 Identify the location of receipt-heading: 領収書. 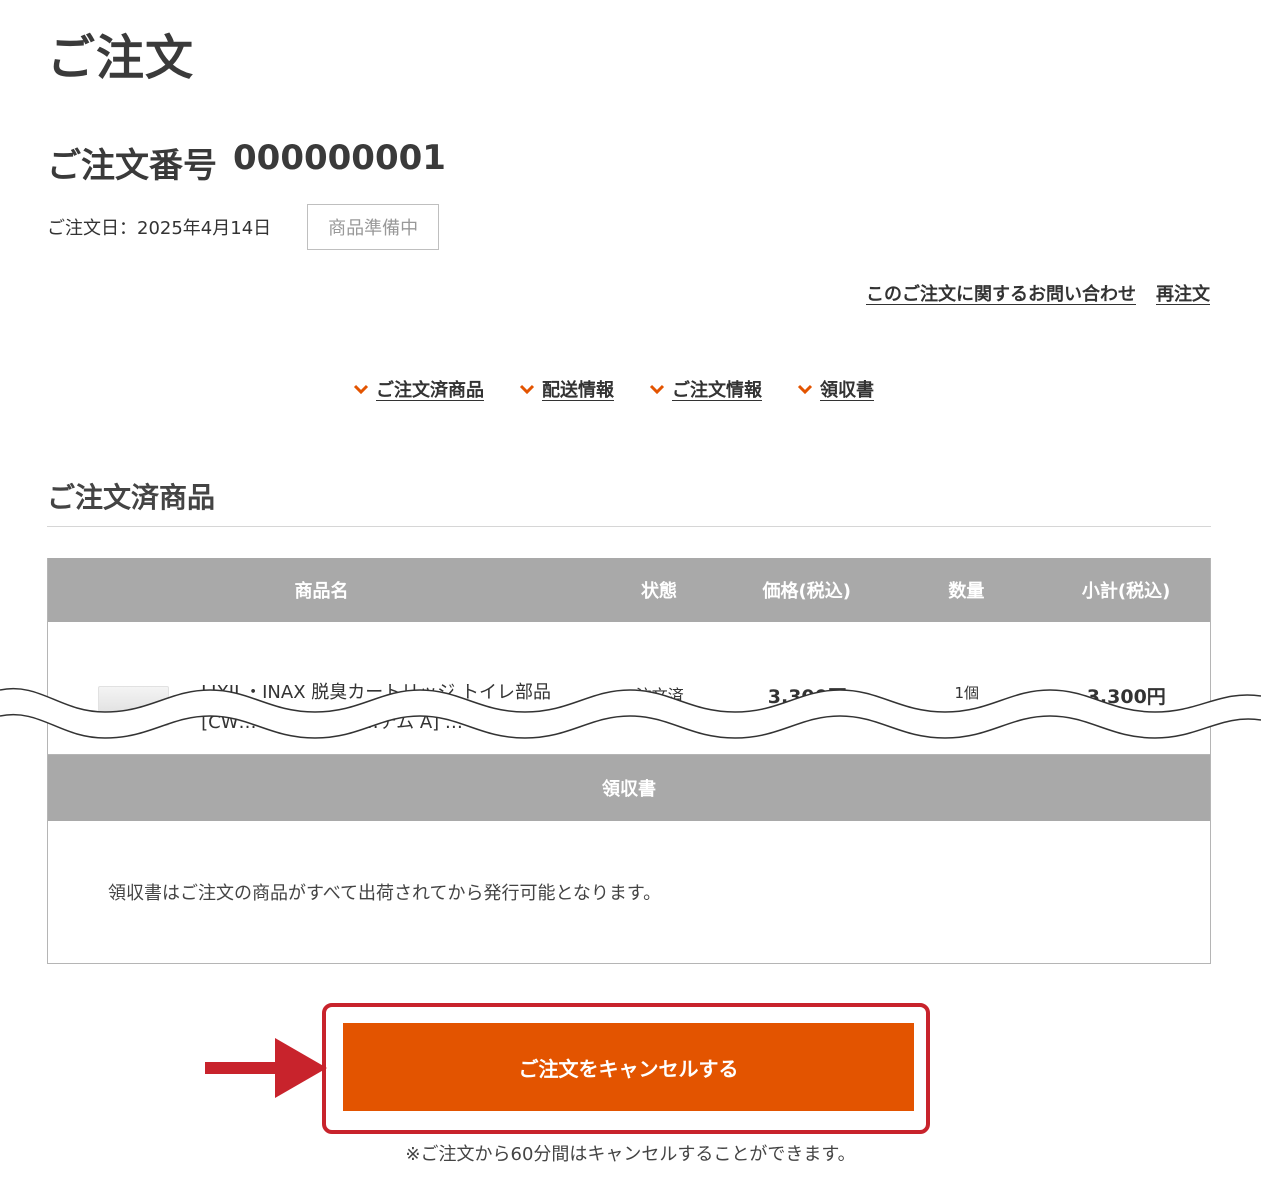
(629, 788).